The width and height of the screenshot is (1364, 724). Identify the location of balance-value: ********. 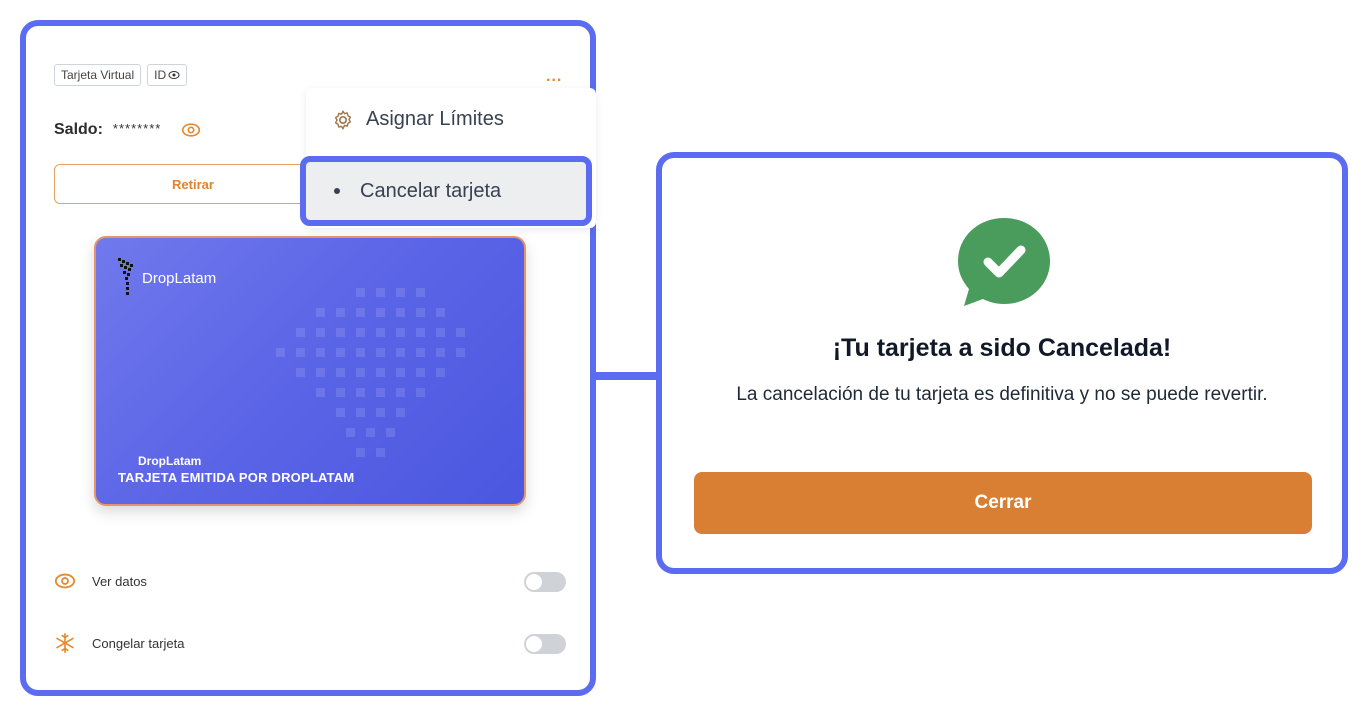
(137, 128).